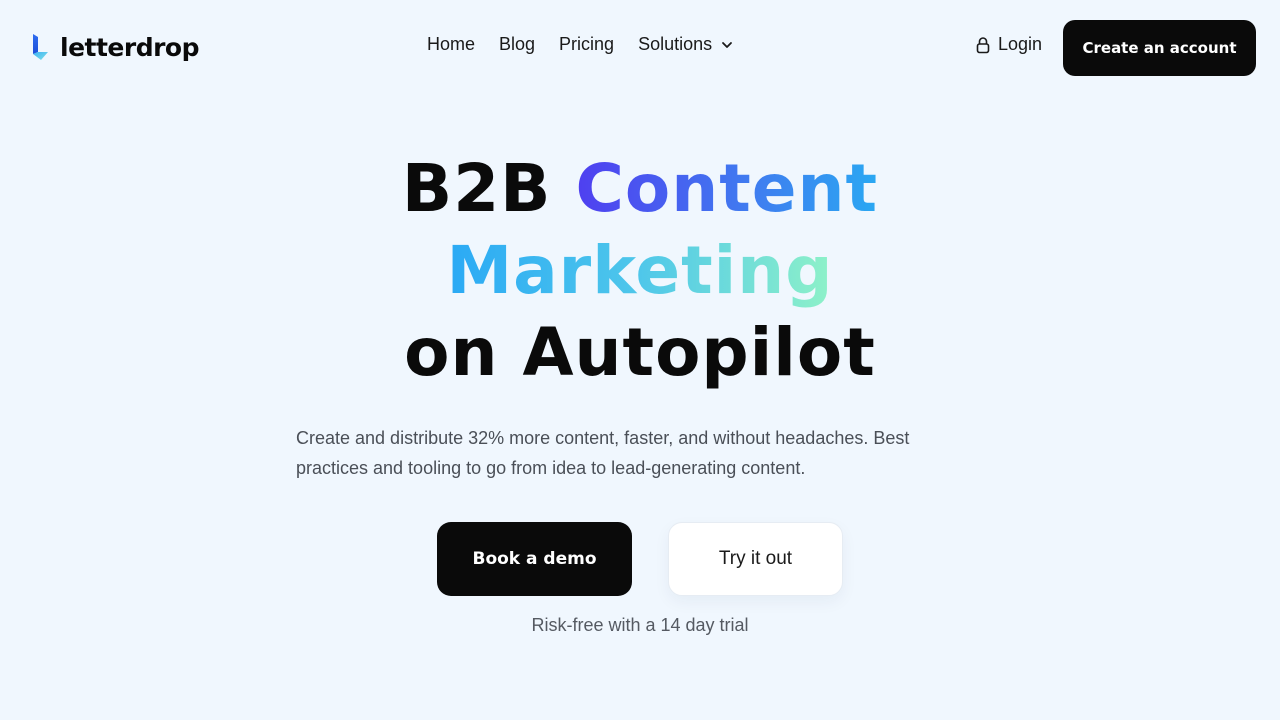 This screenshot has height=720, width=1280. I want to click on login-label: Login, so click(1020, 44).